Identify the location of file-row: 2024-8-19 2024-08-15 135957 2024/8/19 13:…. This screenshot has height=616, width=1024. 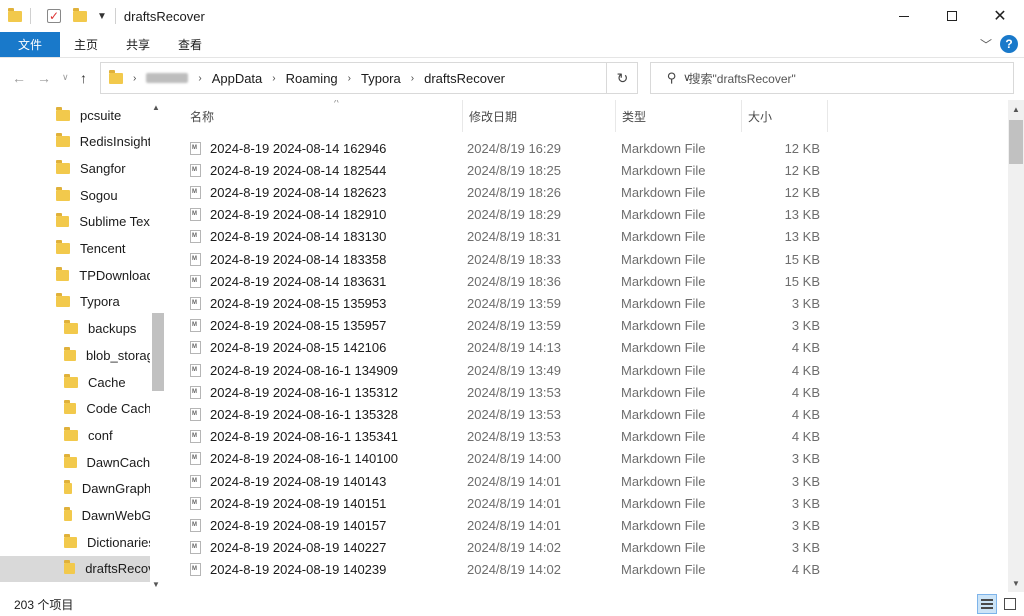
(510, 326).